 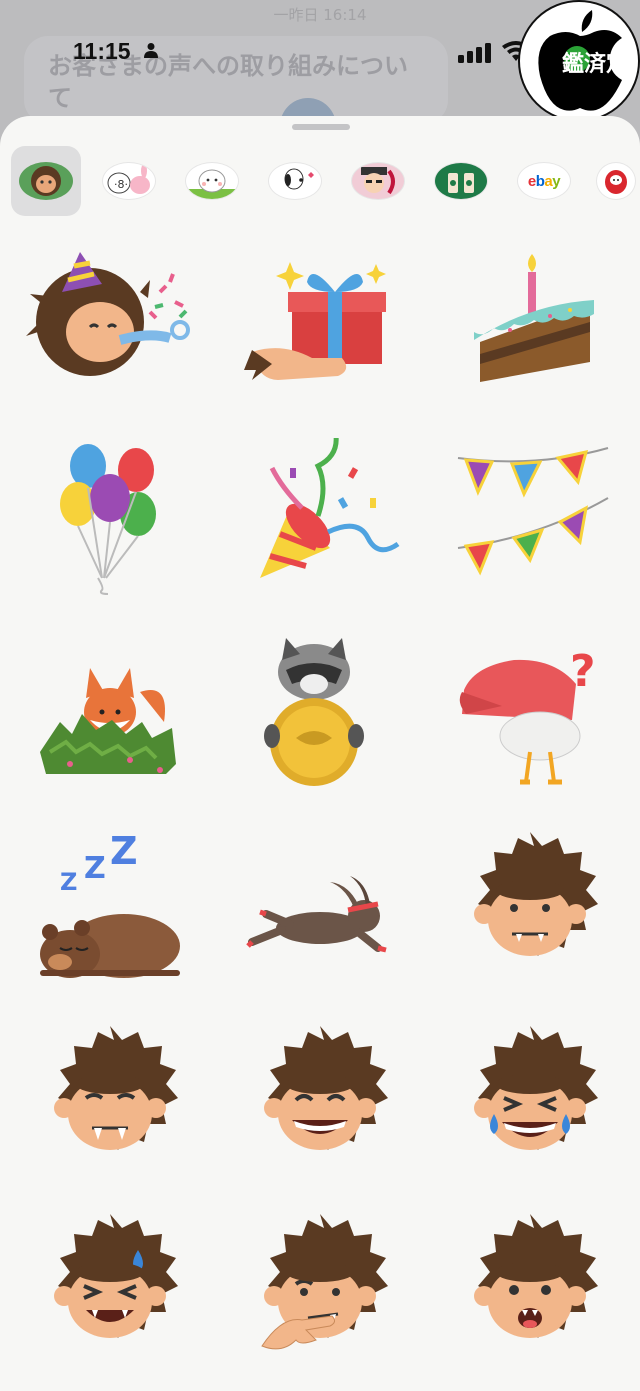 I want to click on daruma-thumb-icon, so click(x=616, y=181).